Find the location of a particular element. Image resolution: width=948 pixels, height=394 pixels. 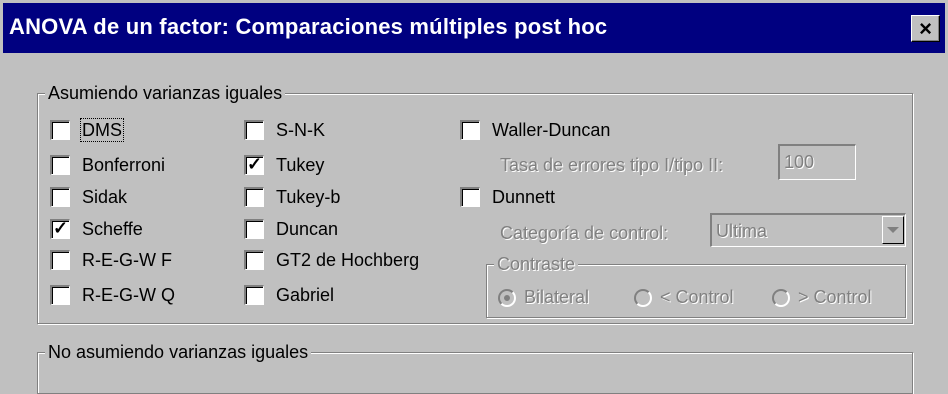

close-icon: × is located at coordinates (925, 28).